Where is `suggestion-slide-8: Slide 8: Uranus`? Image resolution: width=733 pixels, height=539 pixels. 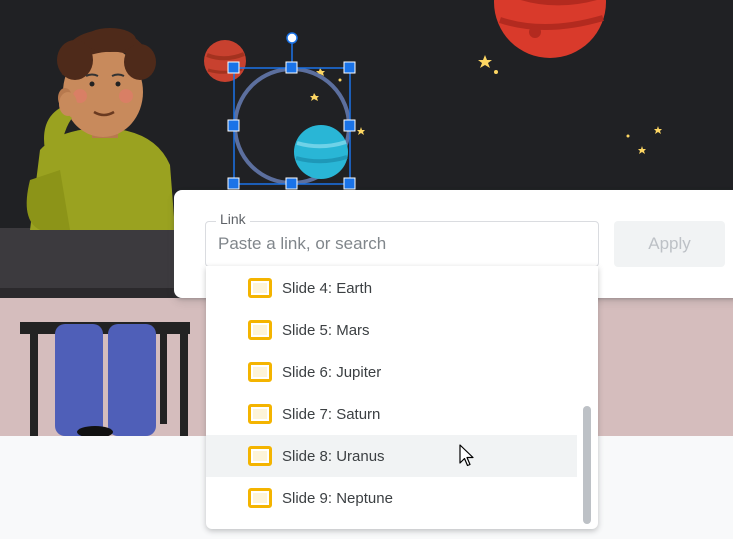 suggestion-slide-8: Slide 8: Uranus is located at coordinates (391, 456).